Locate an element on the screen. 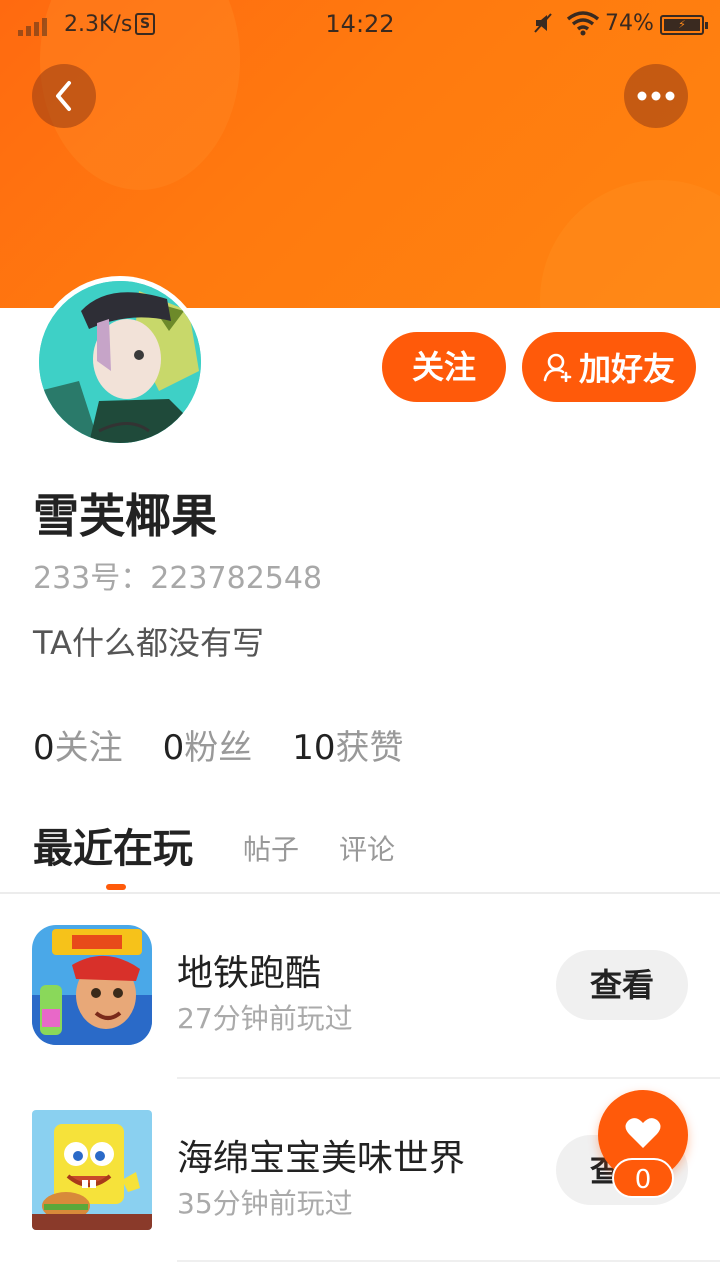  chevron-left-icon is located at coordinates (63, 96).